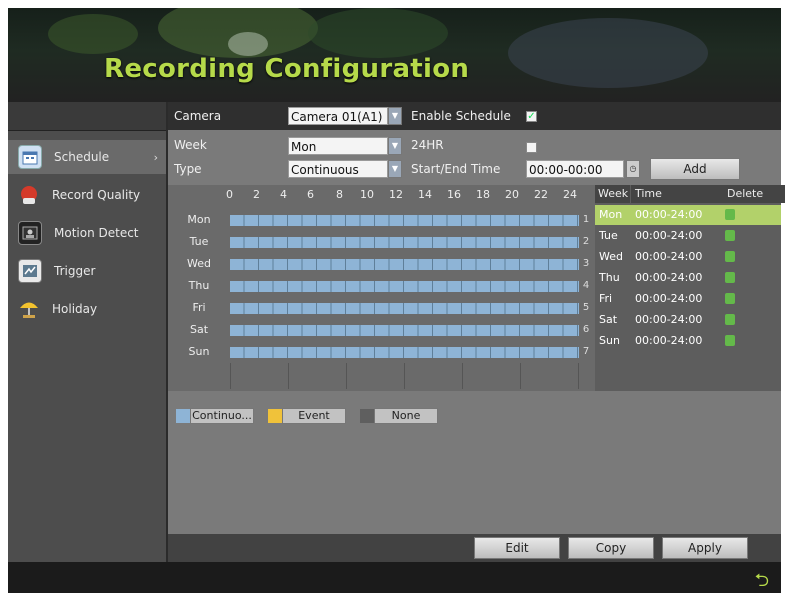 The width and height of the screenshot is (787, 598). What do you see at coordinates (199, 329) in the screenshot?
I see `day-label: Sat` at bounding box center [199, 329].